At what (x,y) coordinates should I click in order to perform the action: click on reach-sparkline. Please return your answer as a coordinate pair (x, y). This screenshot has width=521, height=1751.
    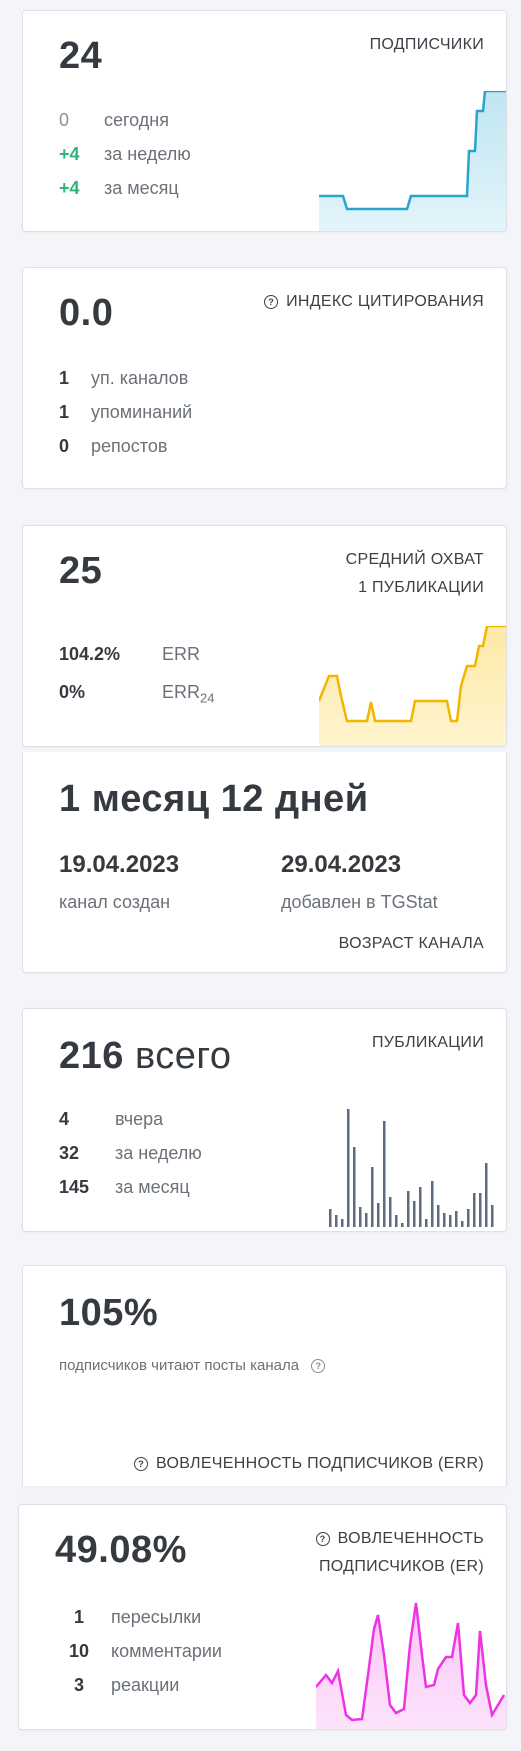
    Looking at the image, I should click on (412, 686).